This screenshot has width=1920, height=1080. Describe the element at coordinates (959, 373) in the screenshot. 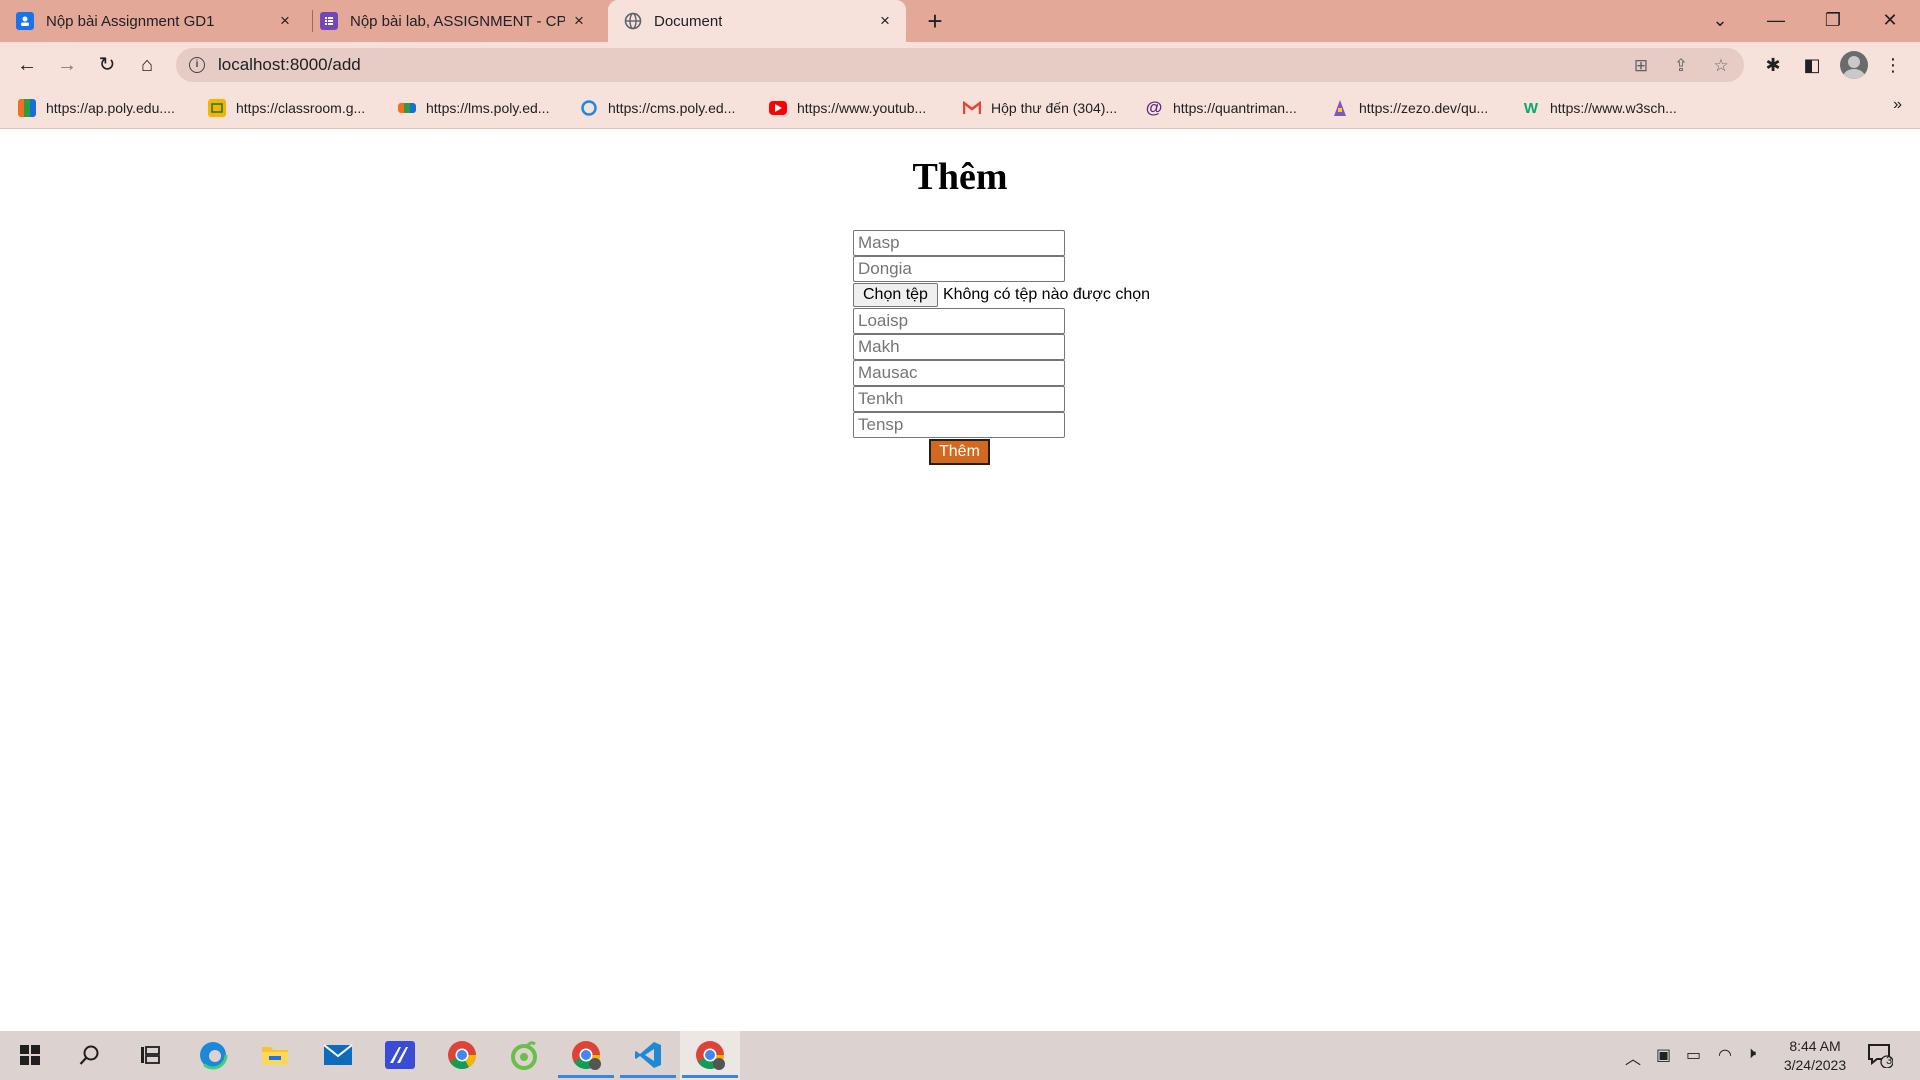

I see `mausac-input` at that location.